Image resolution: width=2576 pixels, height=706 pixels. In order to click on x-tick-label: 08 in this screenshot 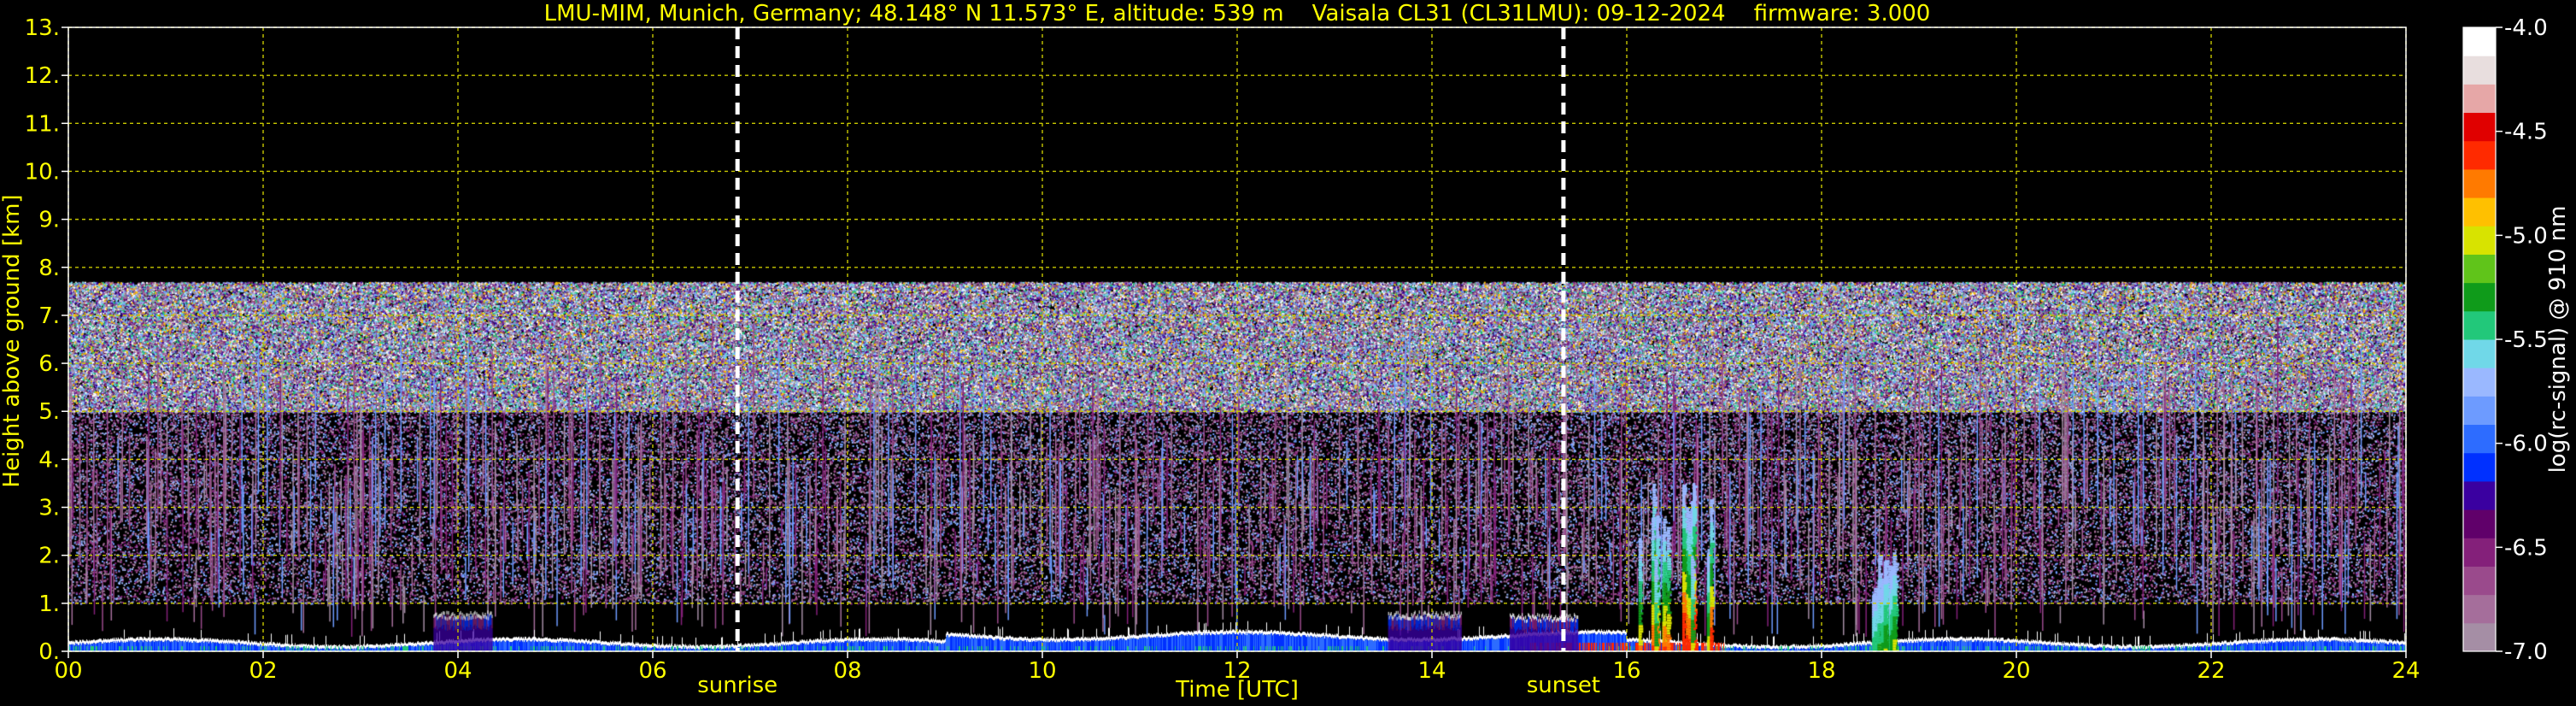, I will do `click(847, 671)`.